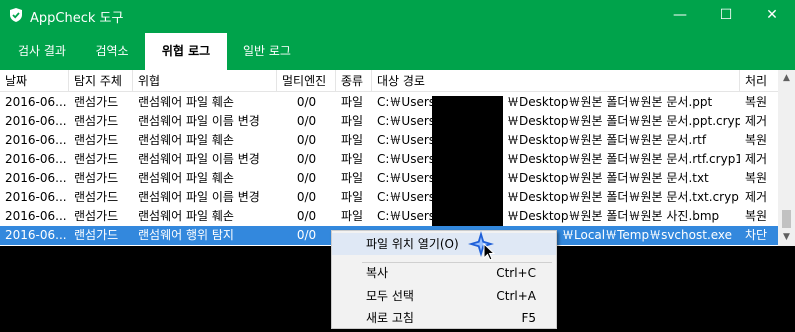 The width and height of the screenshot is (795, 332). Describe the element at coordinates (377, 273) in the screenshot. I see `menu-label: 복사` at that location.